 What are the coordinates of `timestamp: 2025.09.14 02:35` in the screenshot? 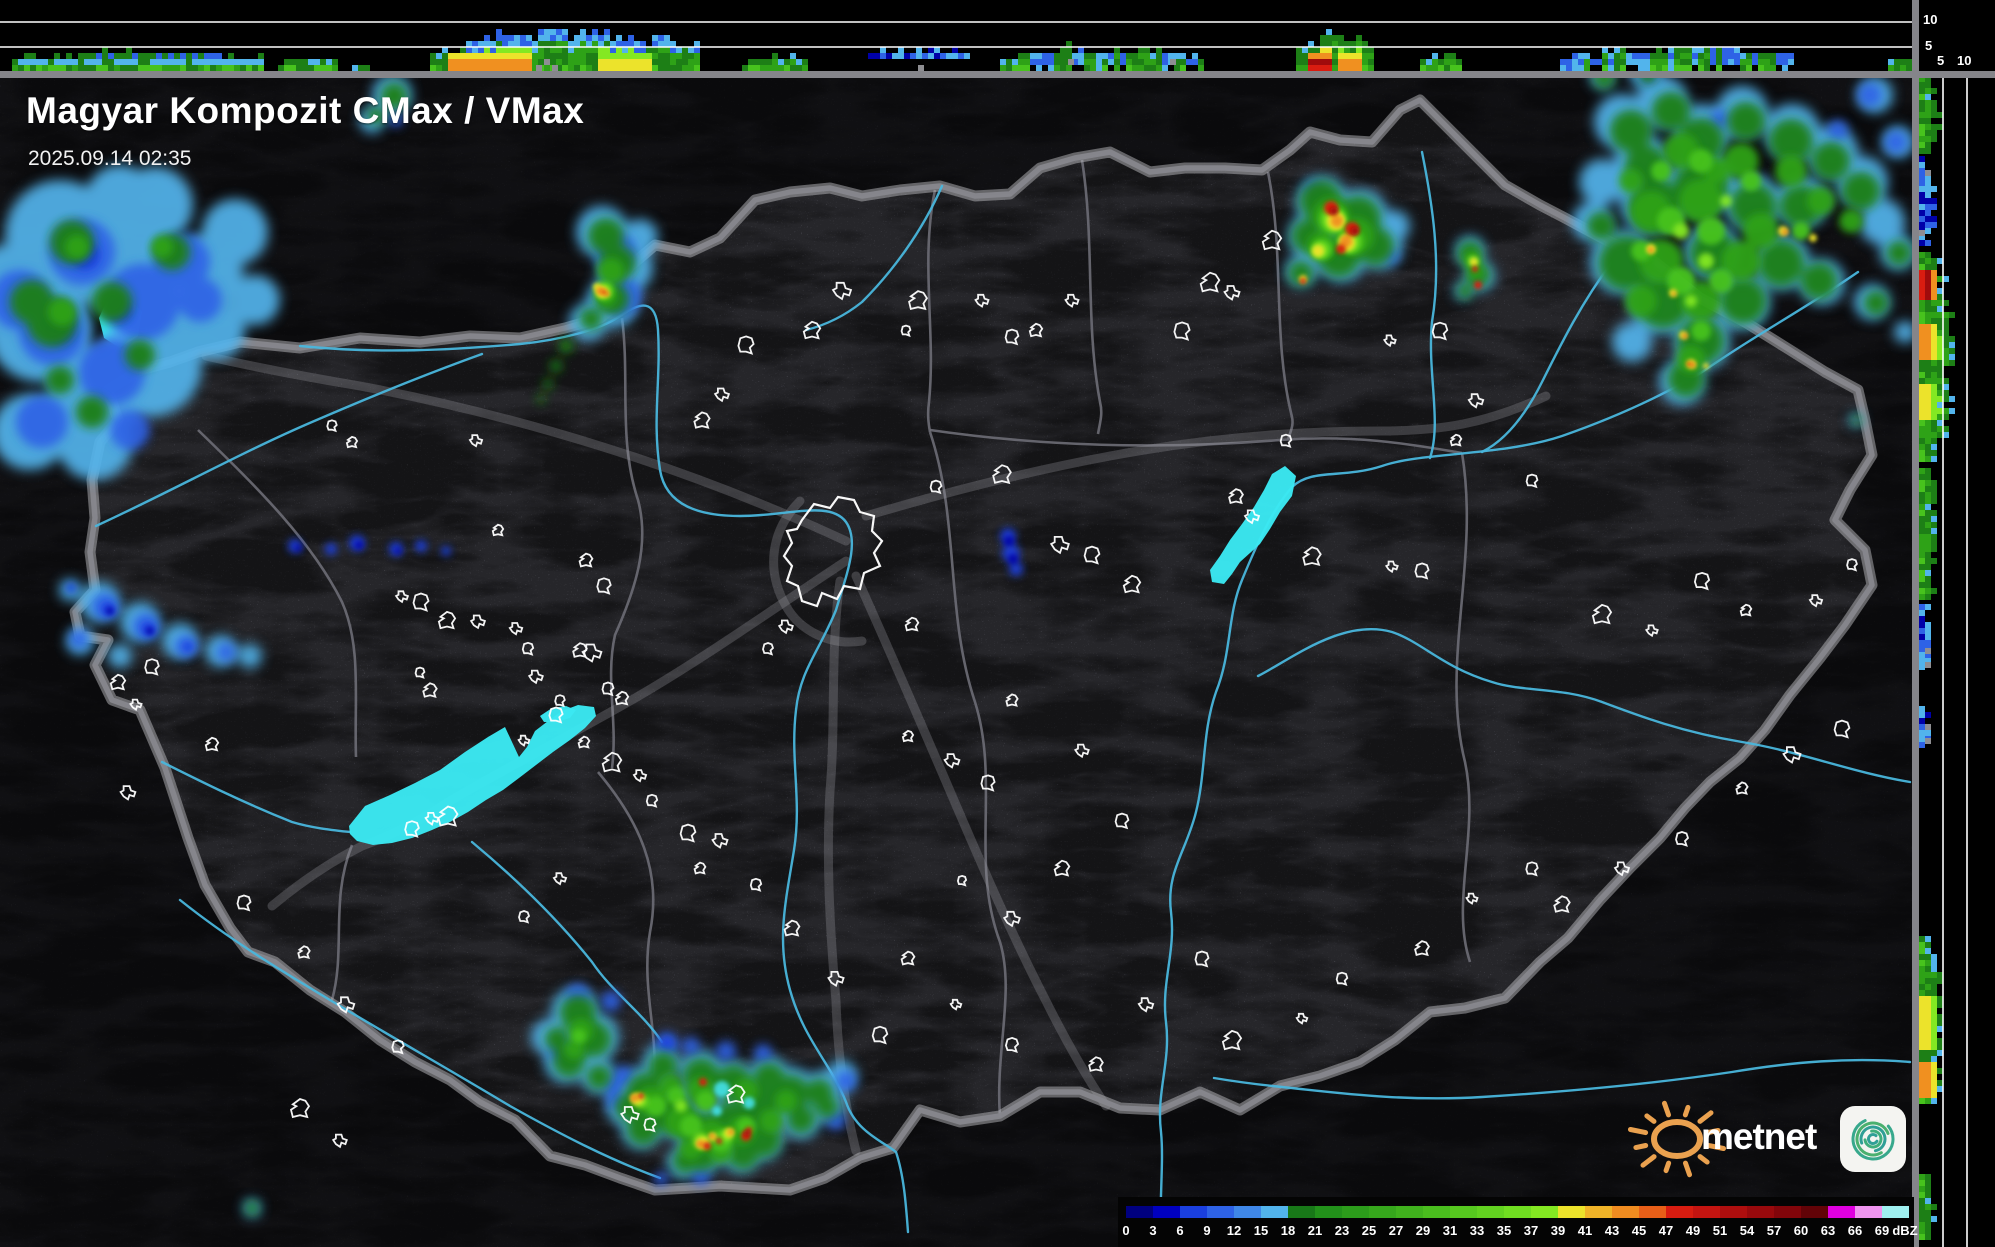 It's located at (110, 158).